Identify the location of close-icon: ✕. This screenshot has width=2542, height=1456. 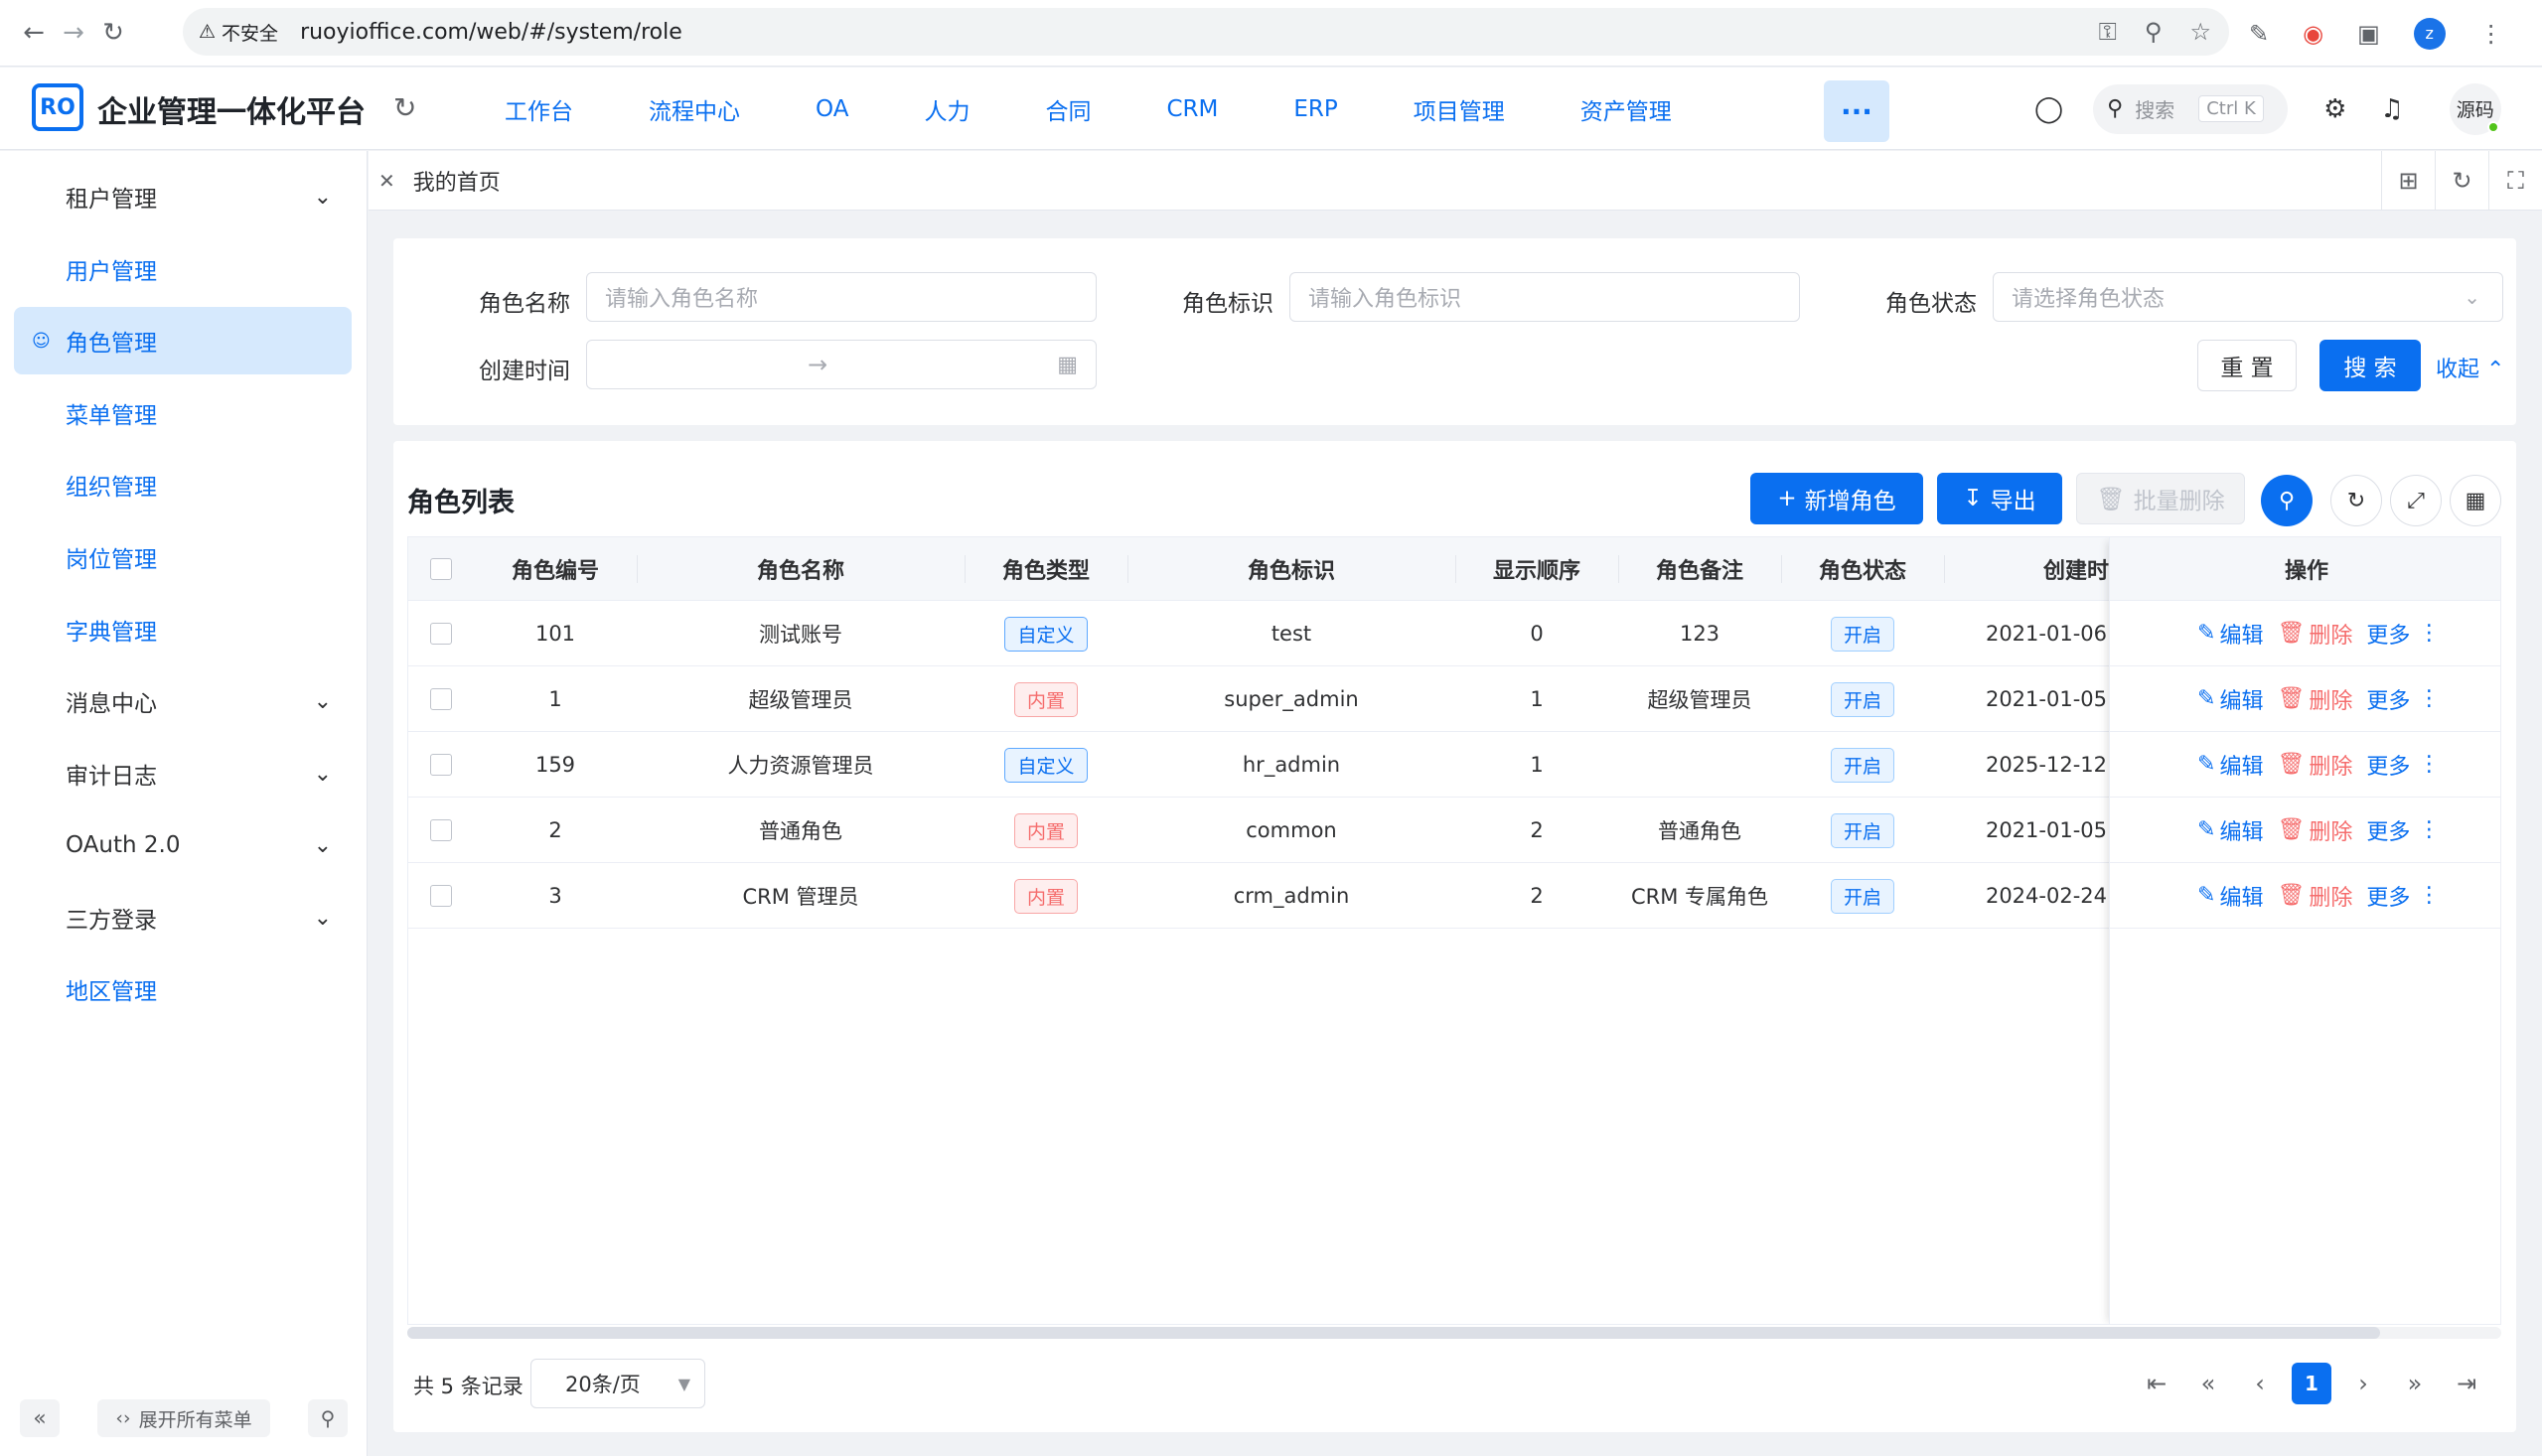
(386, 181).